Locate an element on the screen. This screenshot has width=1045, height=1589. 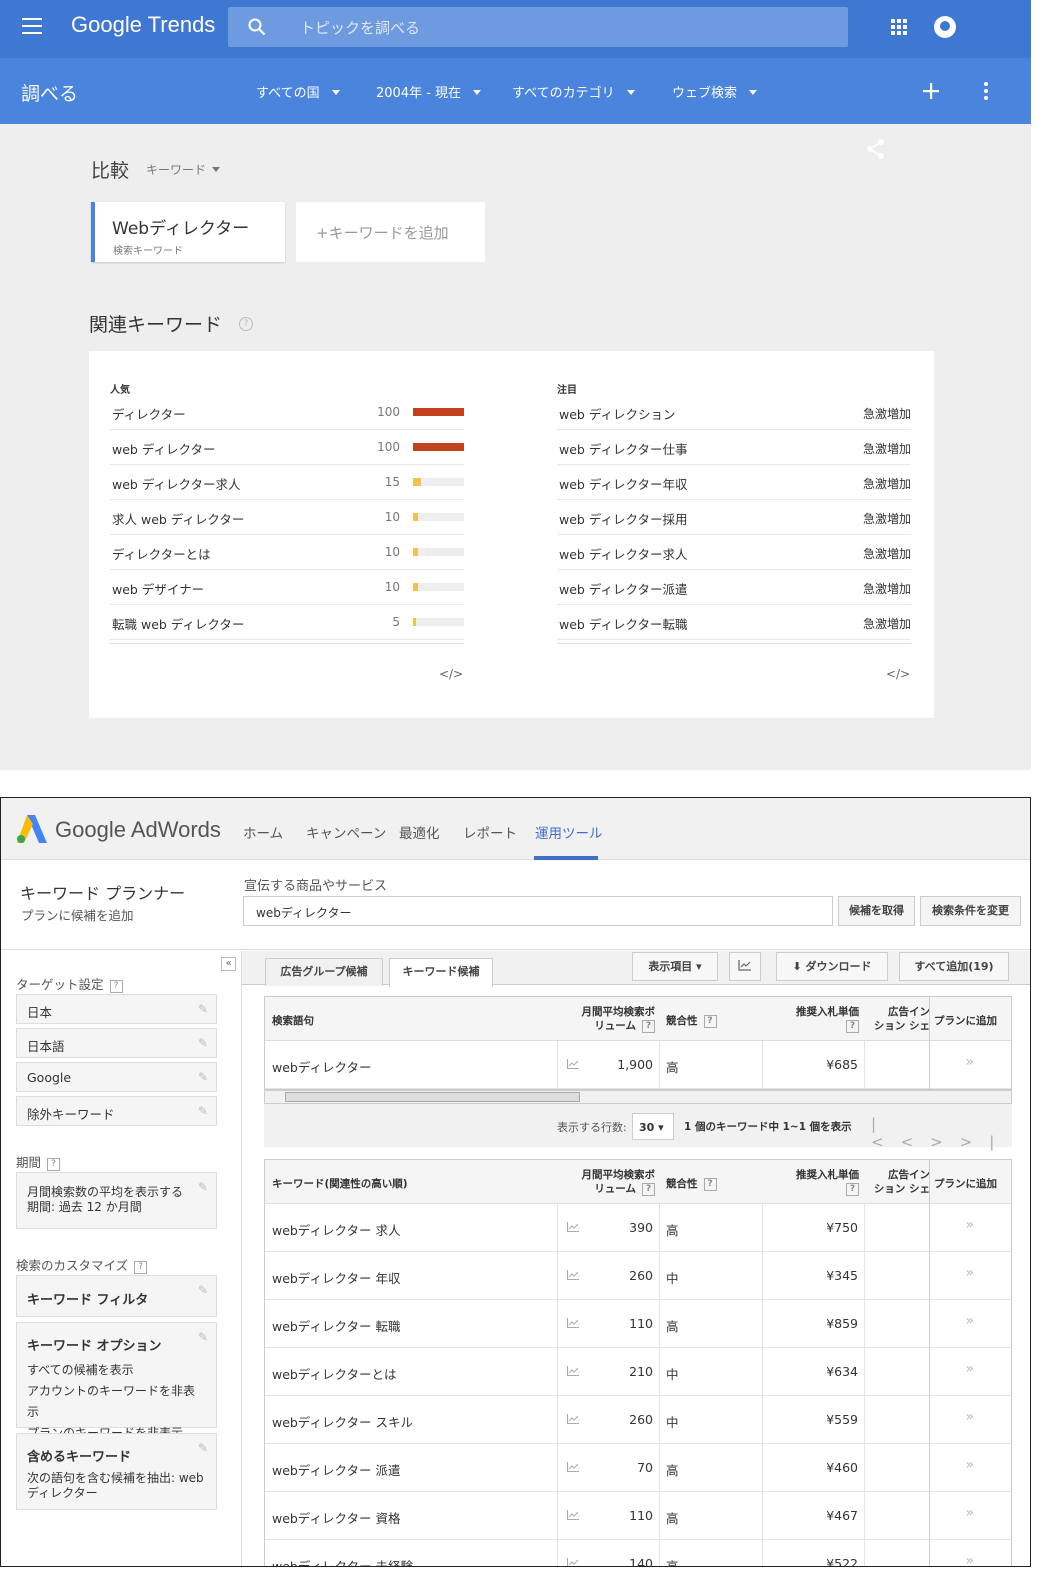
tab-keyword-ideas: キーワード候補 is located at coordinates (441, 972).